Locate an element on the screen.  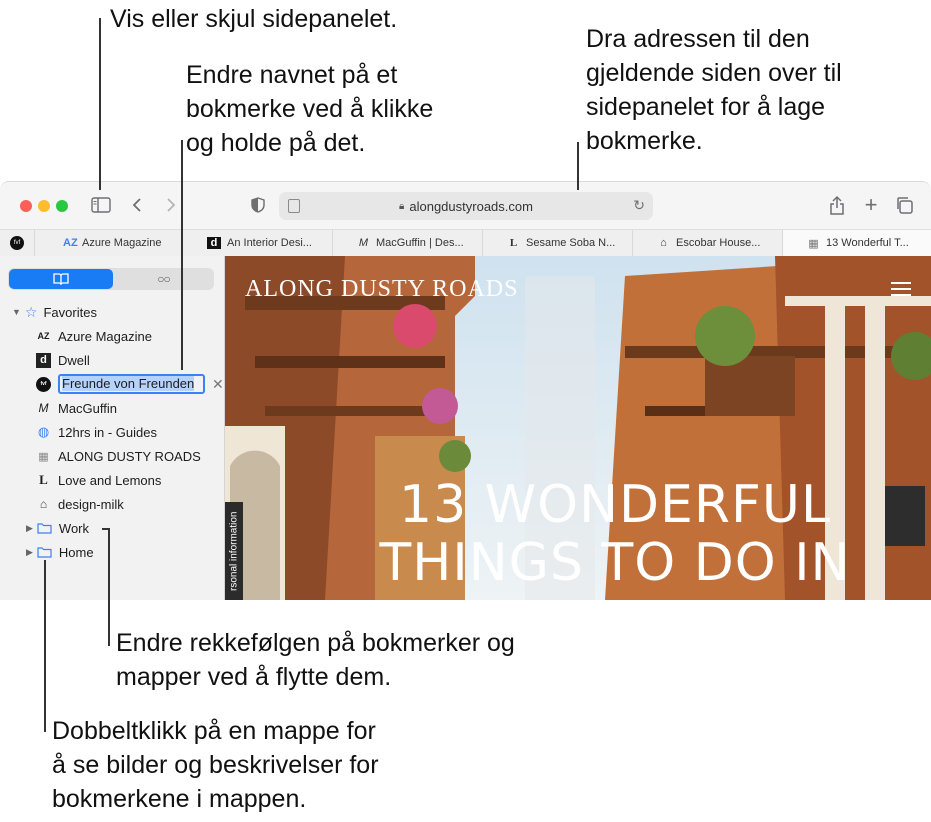
folder-label: Work is located at coordinates (74, 528).